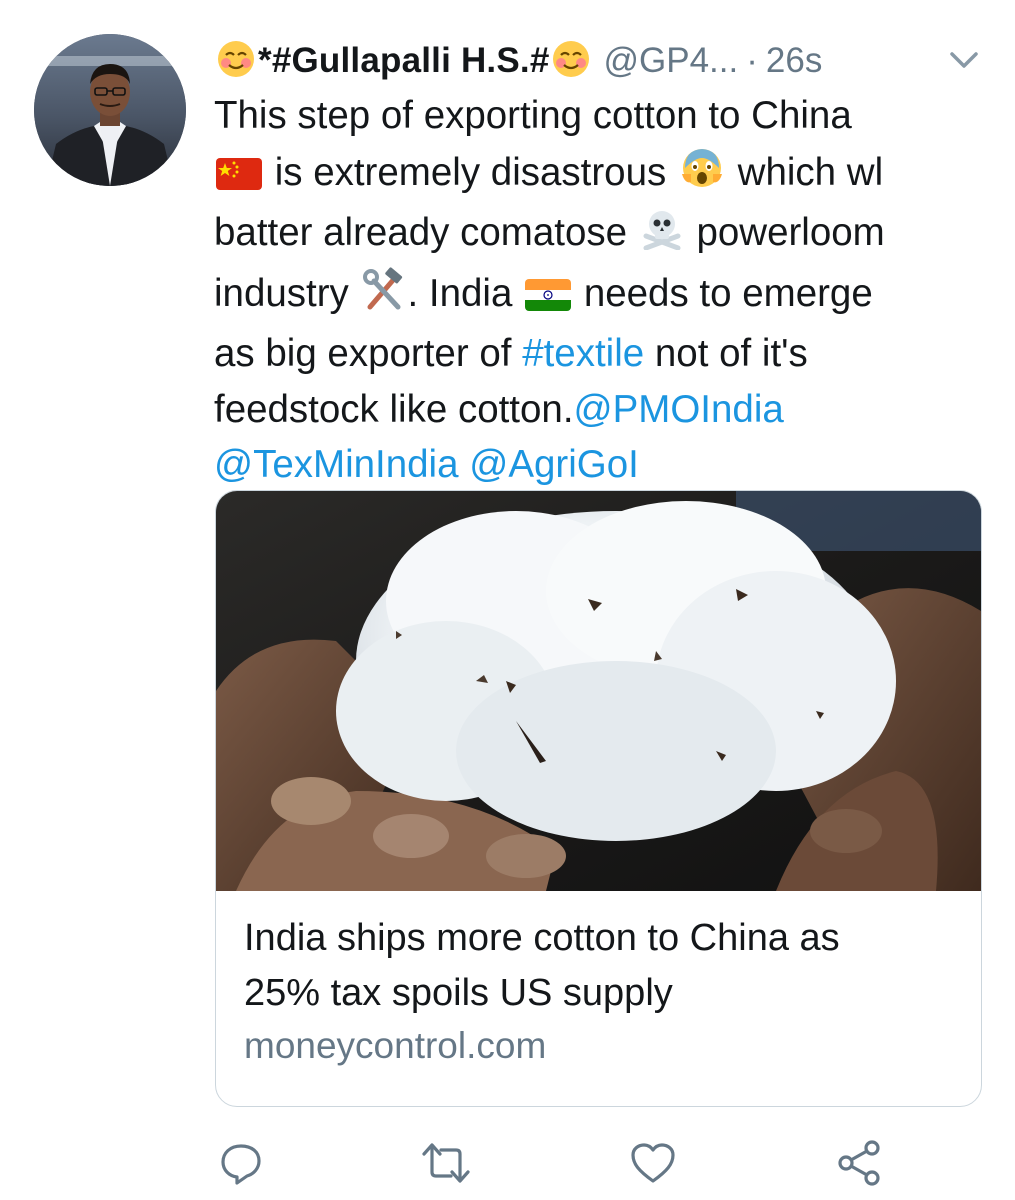  Describe the element at coordinates (583, 353) in the screenshot. I see `hashtag-link: #textile` at that location.